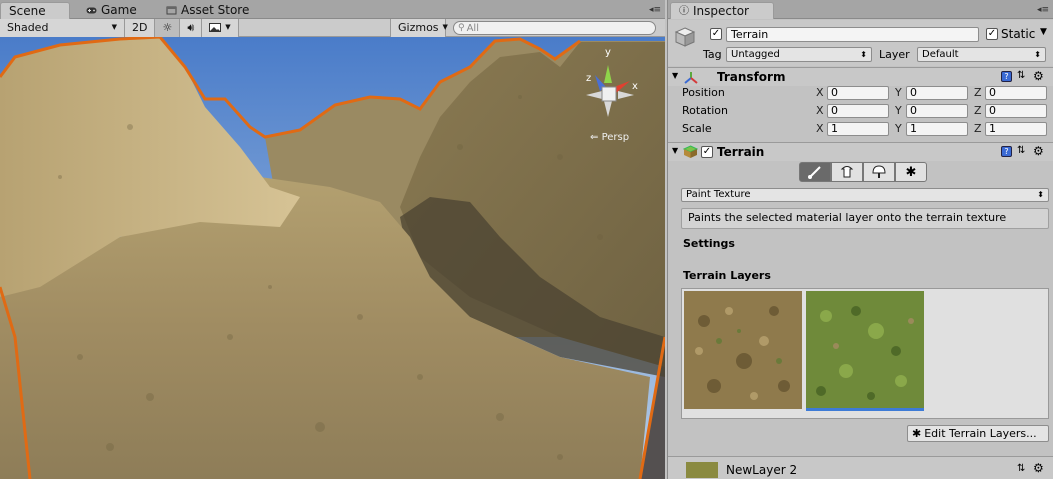  Describe the element at coordinates (35, 10) in the screenshot. I see `tab-scene: Scene` at that location.